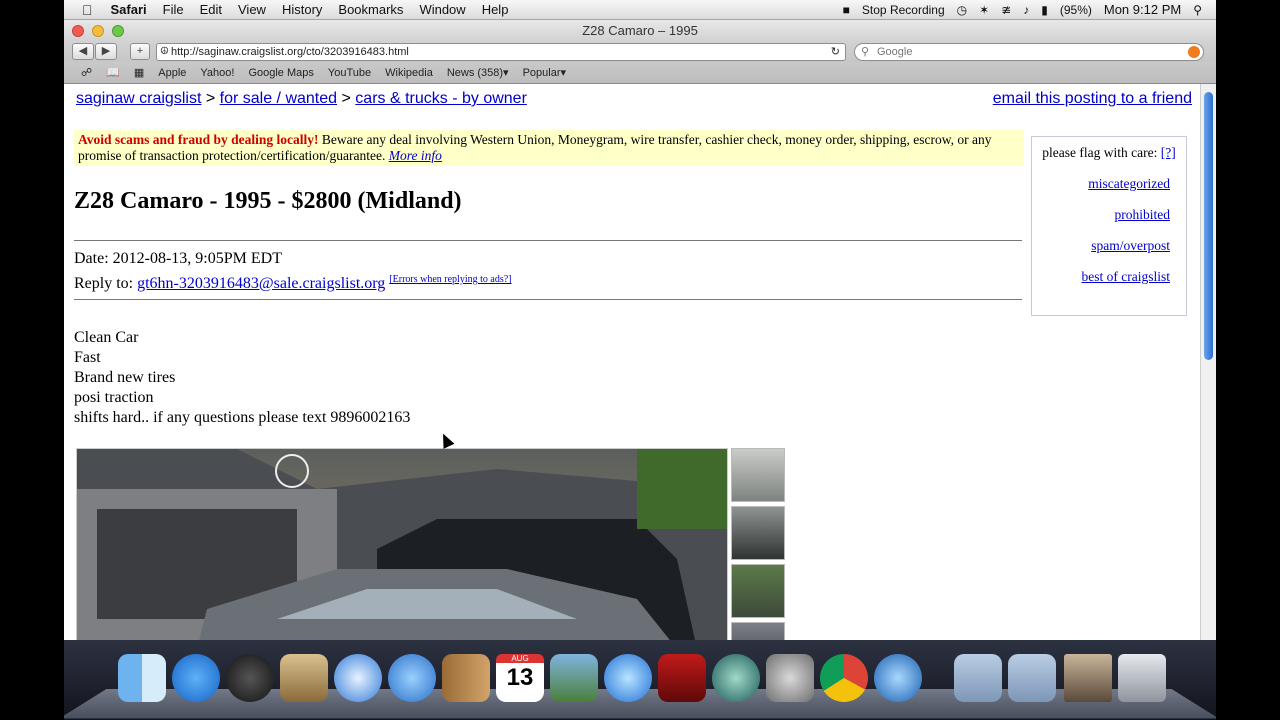 This screenshot has width=1280, height=720. I want to click on scrollbar-thumb, so click(1208, 226).